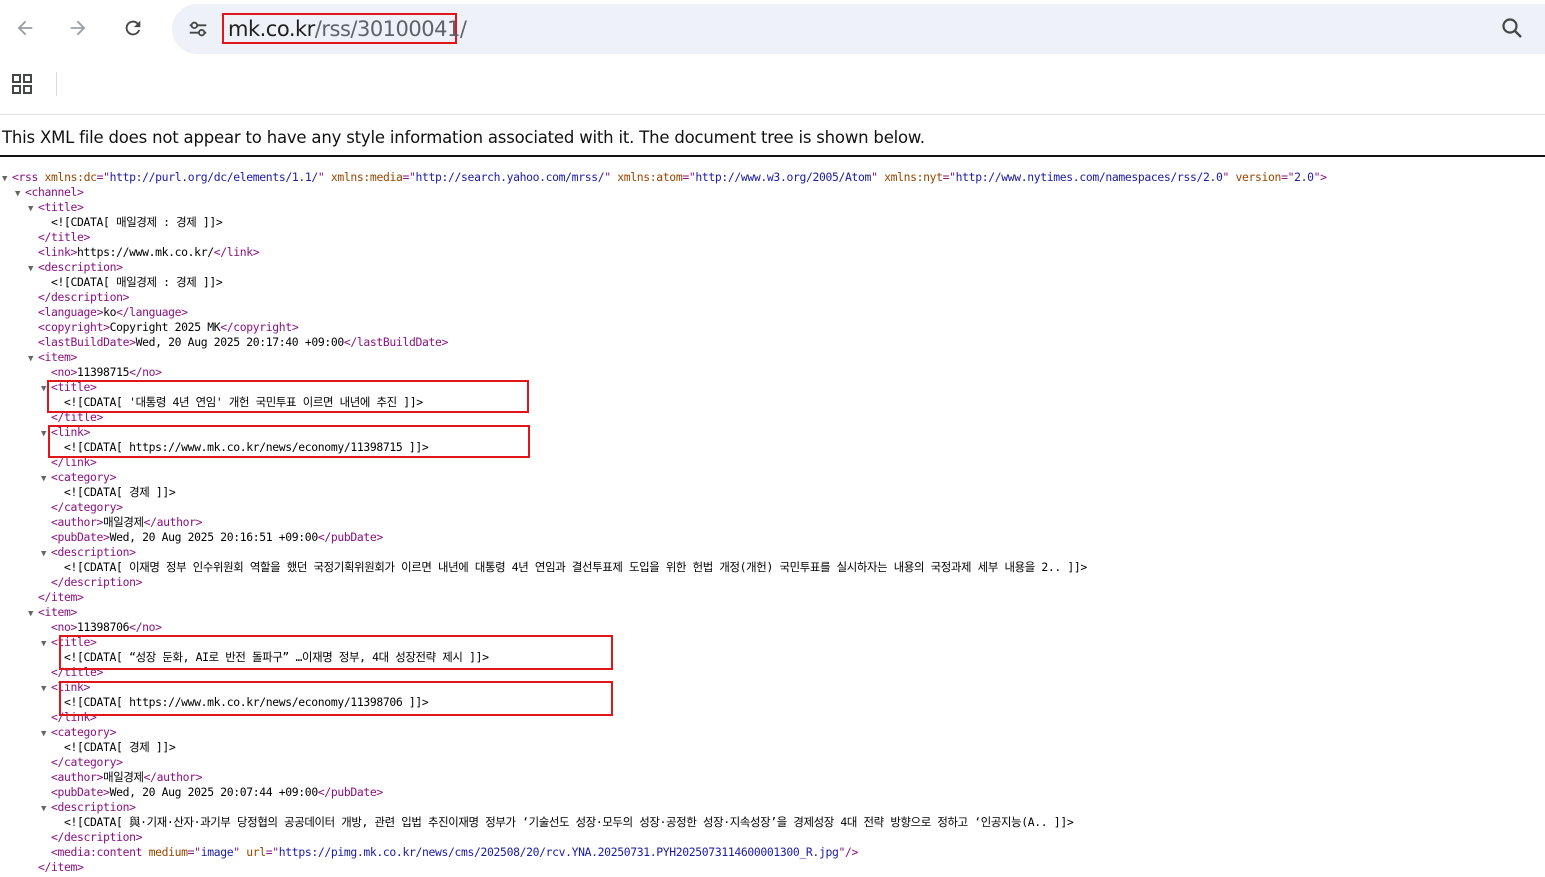  Describe the element at coordinates (78, 732) in the screenshot. I see `xml-line: ▼ <category>` at that location.